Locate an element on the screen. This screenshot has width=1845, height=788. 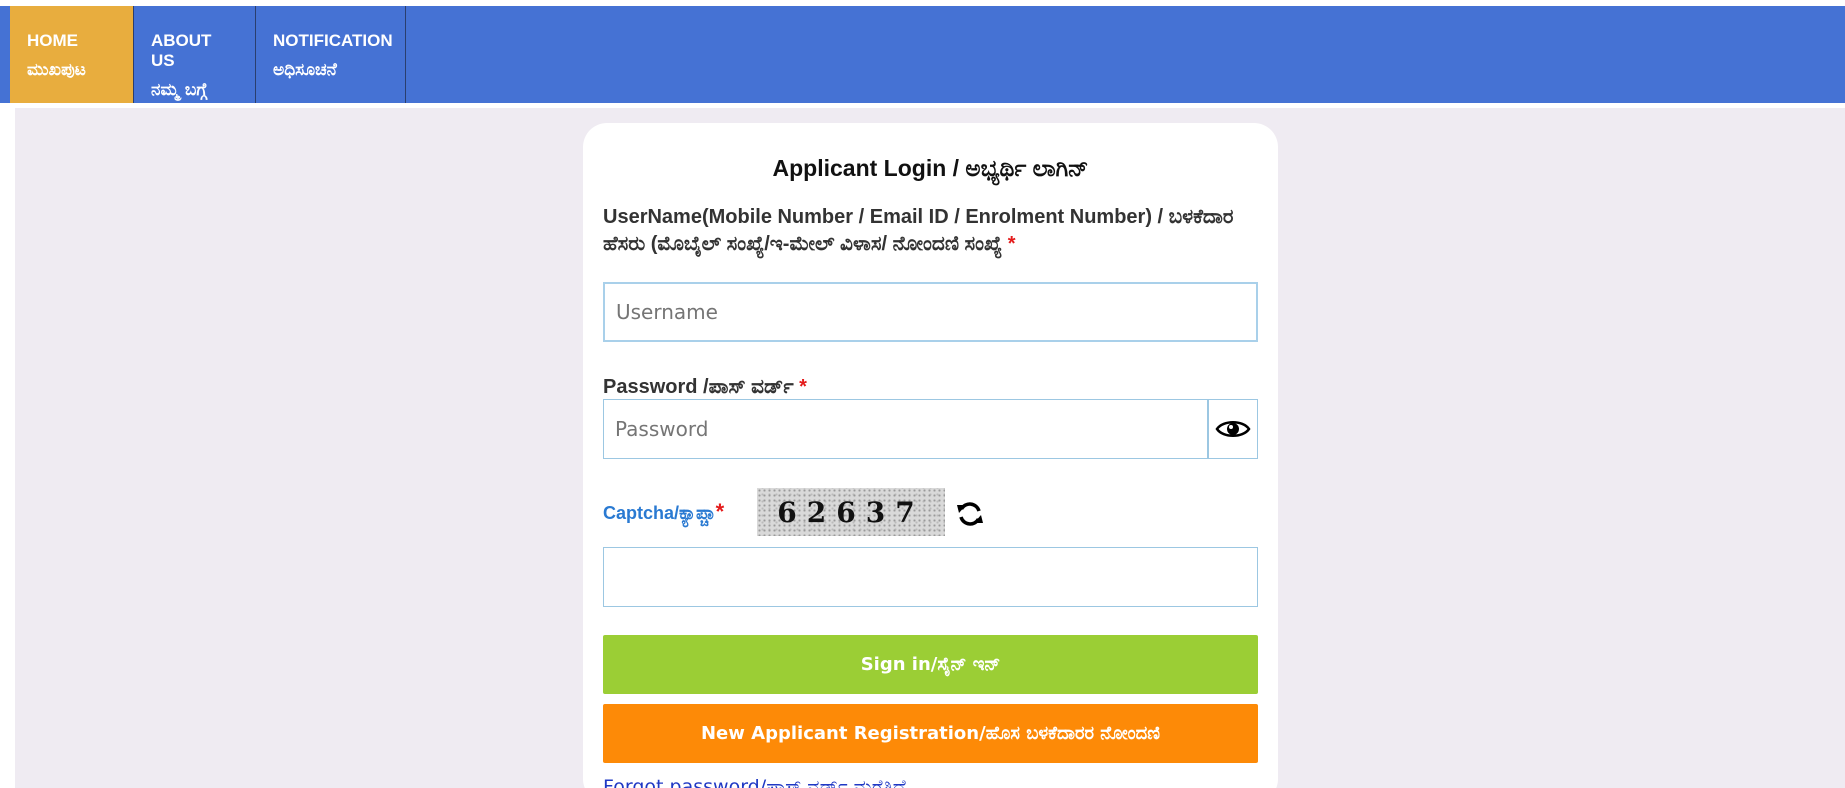
captcha-code: 62637 is located at coordinates (851, 512).